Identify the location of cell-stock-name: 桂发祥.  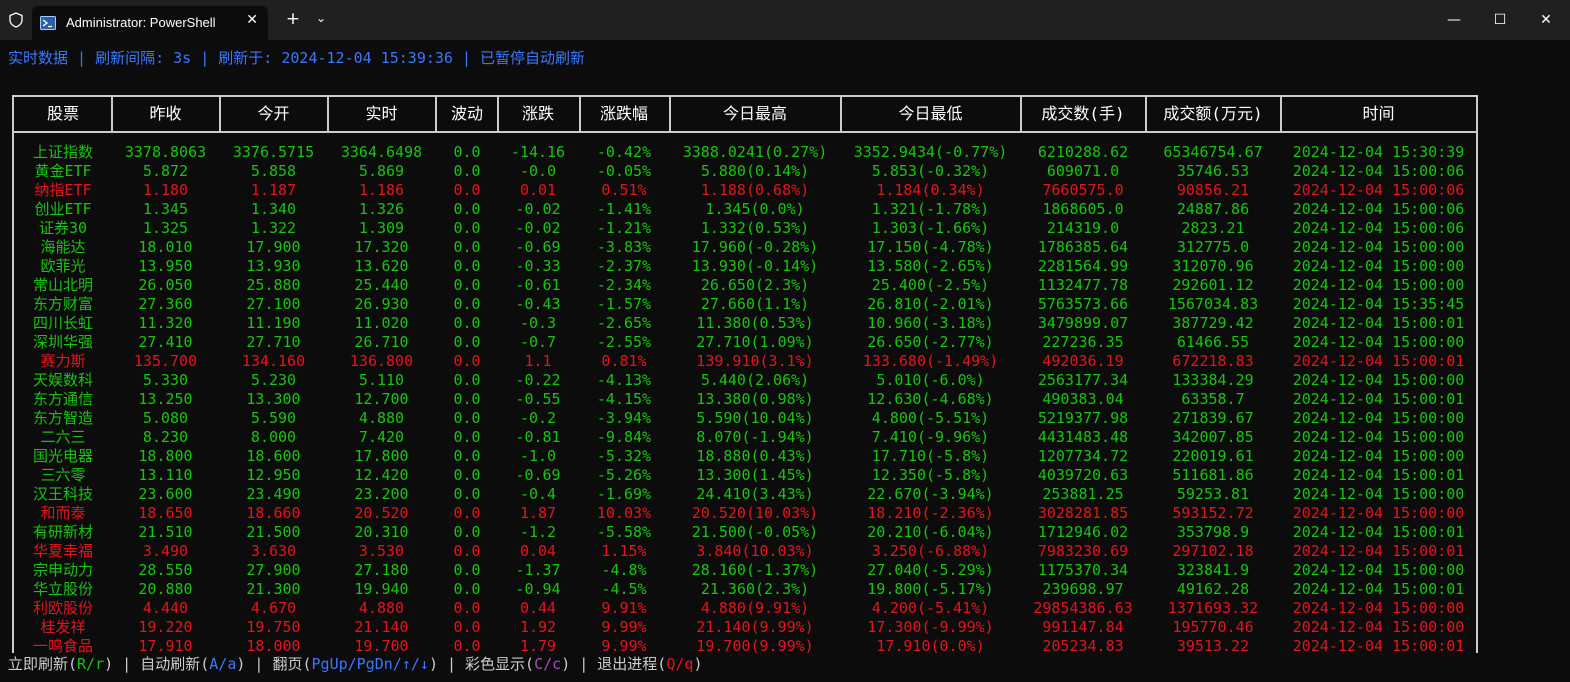
(63, 627).